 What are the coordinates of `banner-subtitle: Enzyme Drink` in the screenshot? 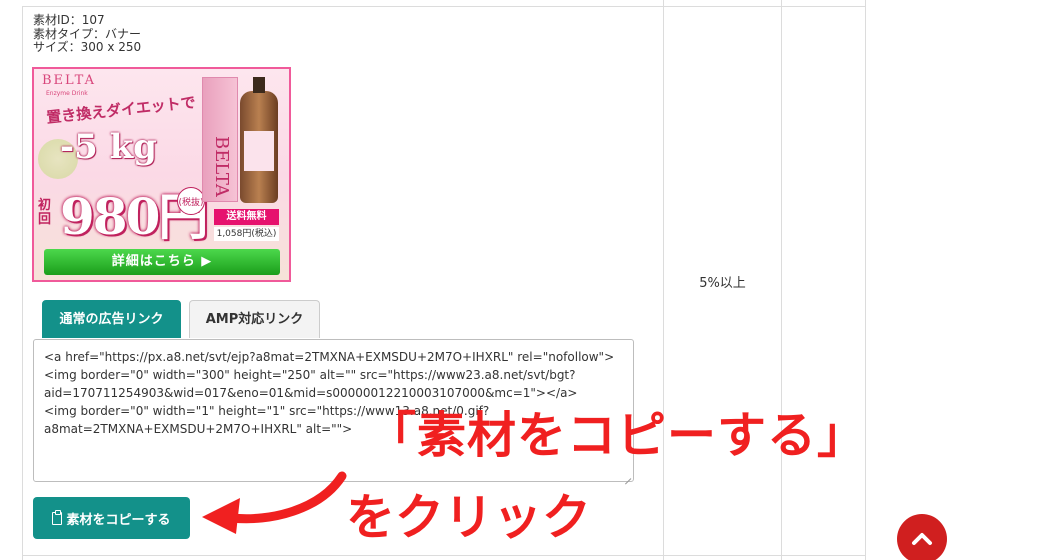 It's located at (67, 93).